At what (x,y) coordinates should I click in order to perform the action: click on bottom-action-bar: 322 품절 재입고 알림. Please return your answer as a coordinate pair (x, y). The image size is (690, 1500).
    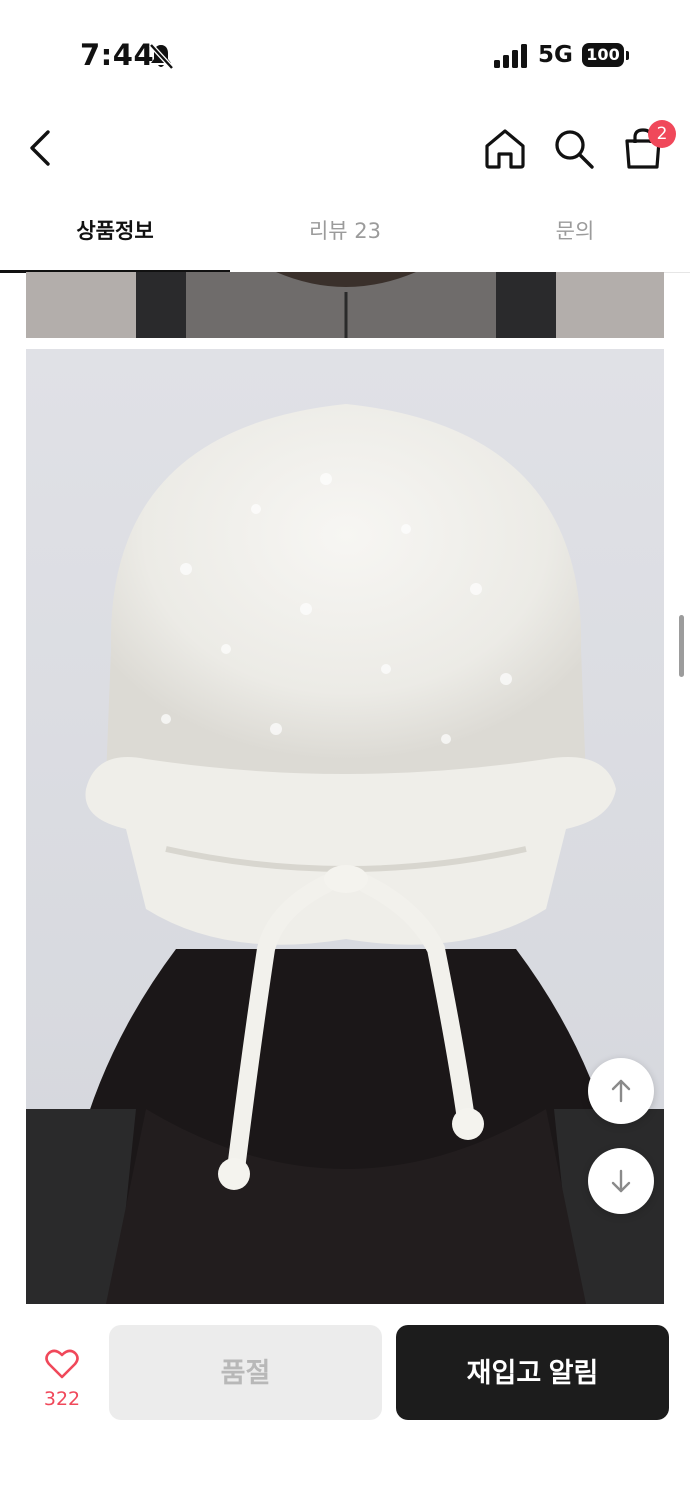
    Looking at the image, I should click on (345, 1402).